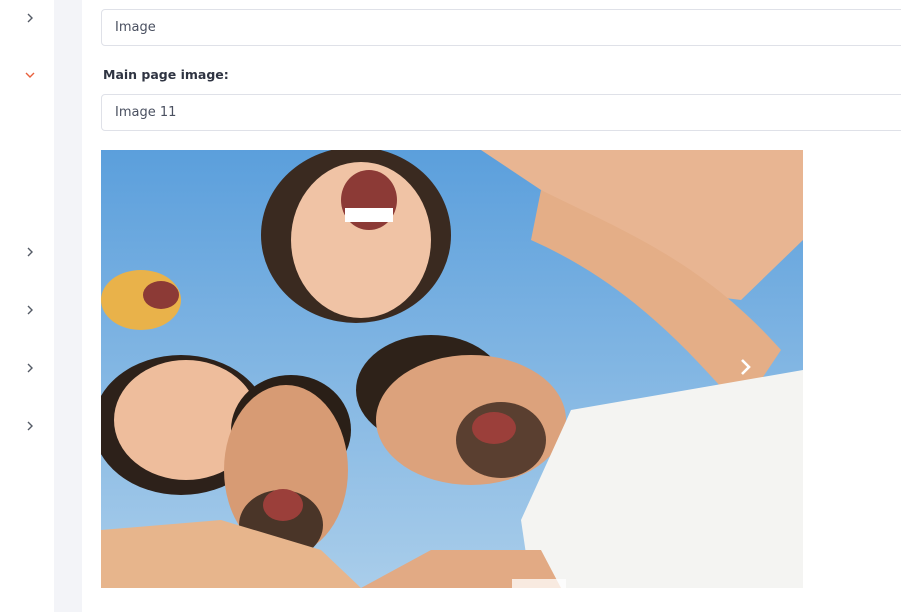 The width and height of the screenshot is (901, 612). Describe the element at coordinates (166, 74) in the screenshot. I see `main-page-image-label: Main page image:` at that location.